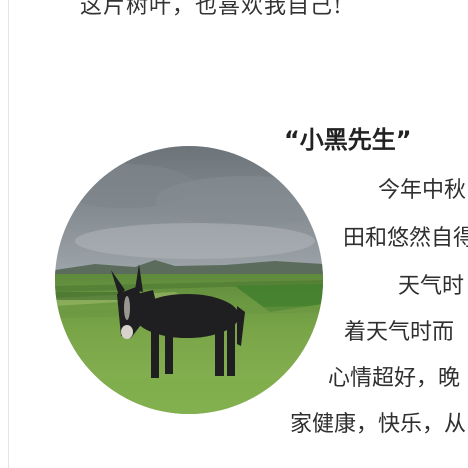  What do you see at coordinates (348, 140) in the screenshot?
I see `section-heading: “小黑先生”` at bounding box center [348, 140].